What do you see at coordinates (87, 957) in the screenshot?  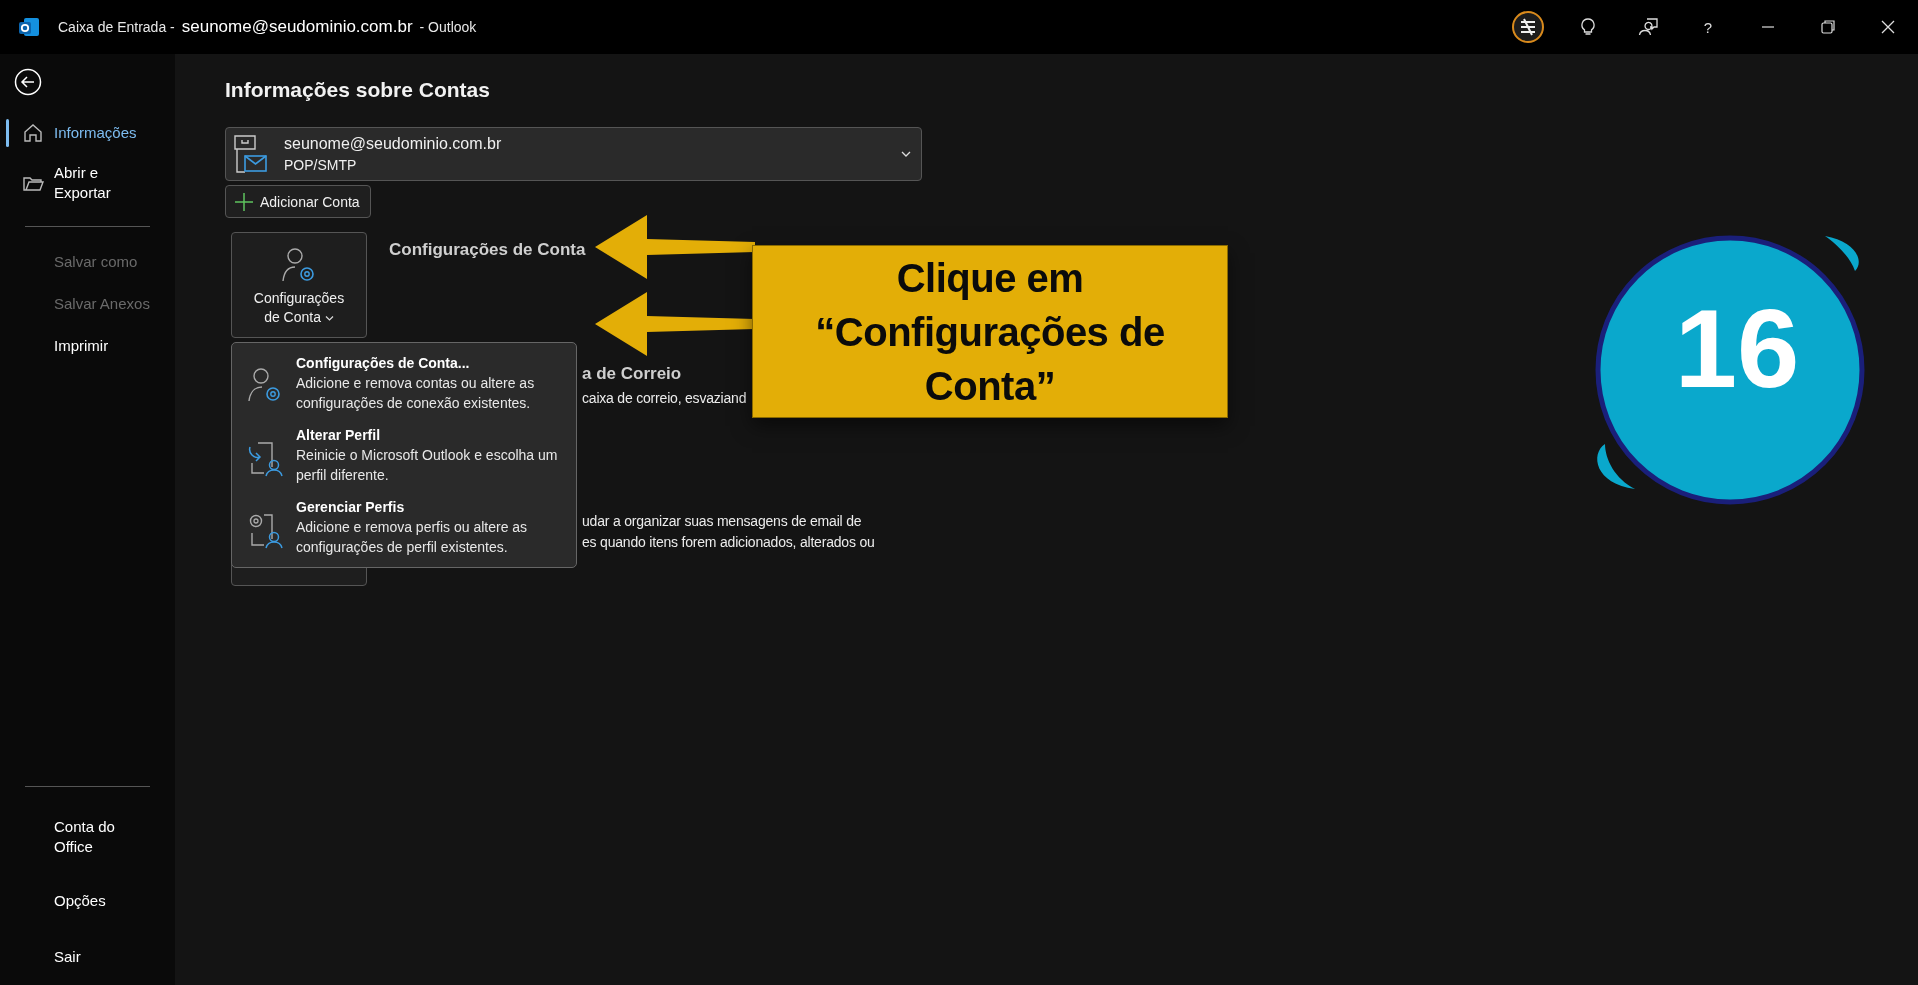 I see `sidebar-item: Sair` at bounding box center [87, 957].